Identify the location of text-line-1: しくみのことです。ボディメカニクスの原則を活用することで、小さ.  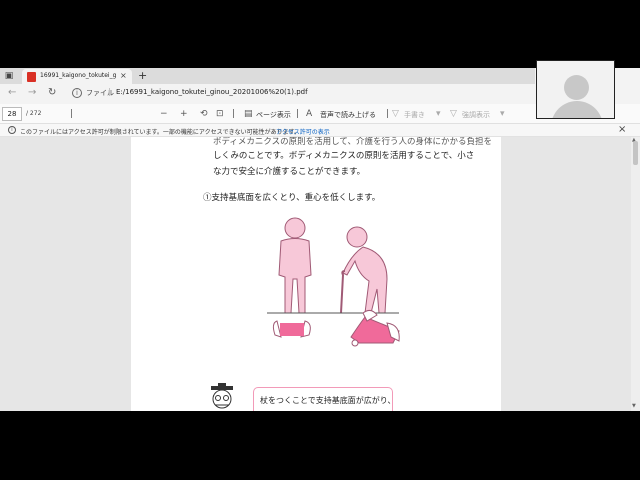
(344, 156).